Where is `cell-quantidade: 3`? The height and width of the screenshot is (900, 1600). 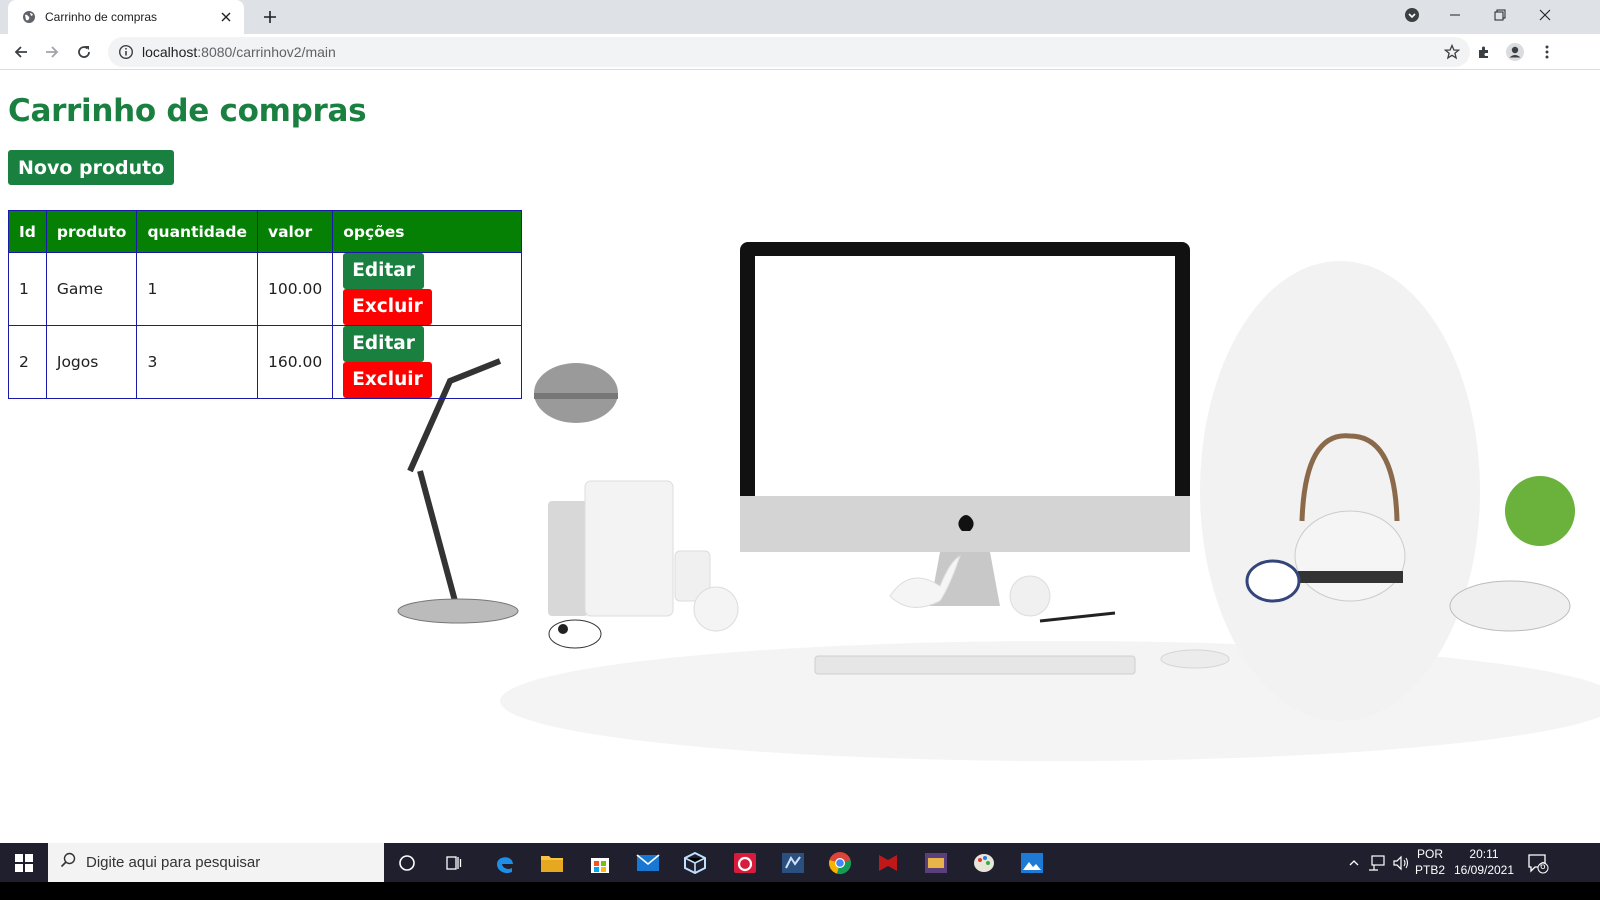
cell-quantidade: 3 is located at coordinates (197, 362).